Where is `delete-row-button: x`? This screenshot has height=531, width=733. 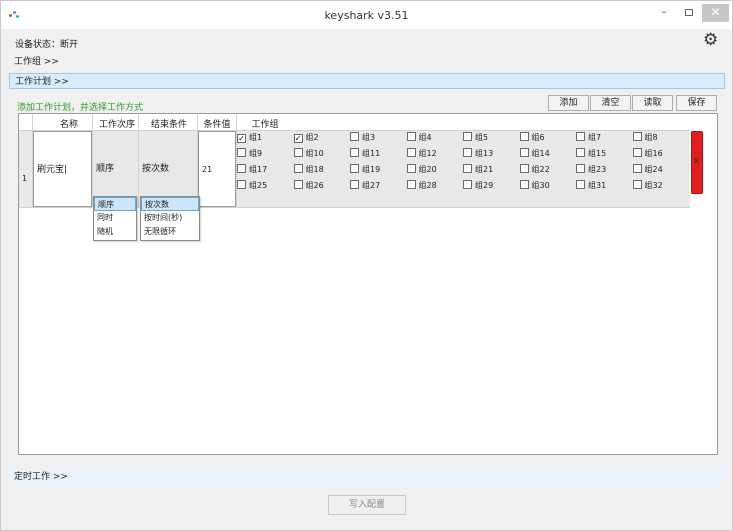
delete-row-button: x is located at coordinates (697, 162).